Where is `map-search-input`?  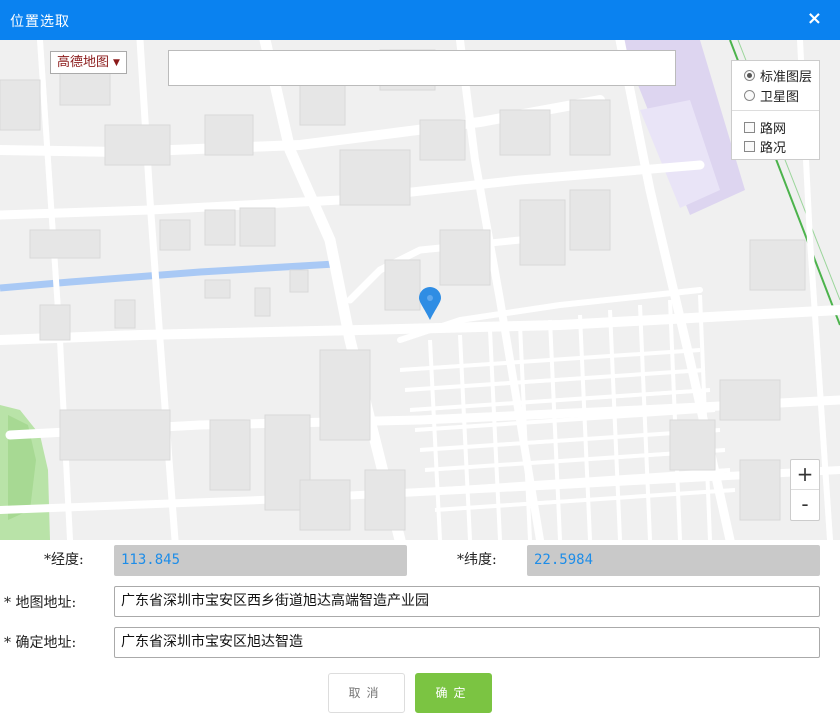
map-search-input is located at coordinates (422, 68).